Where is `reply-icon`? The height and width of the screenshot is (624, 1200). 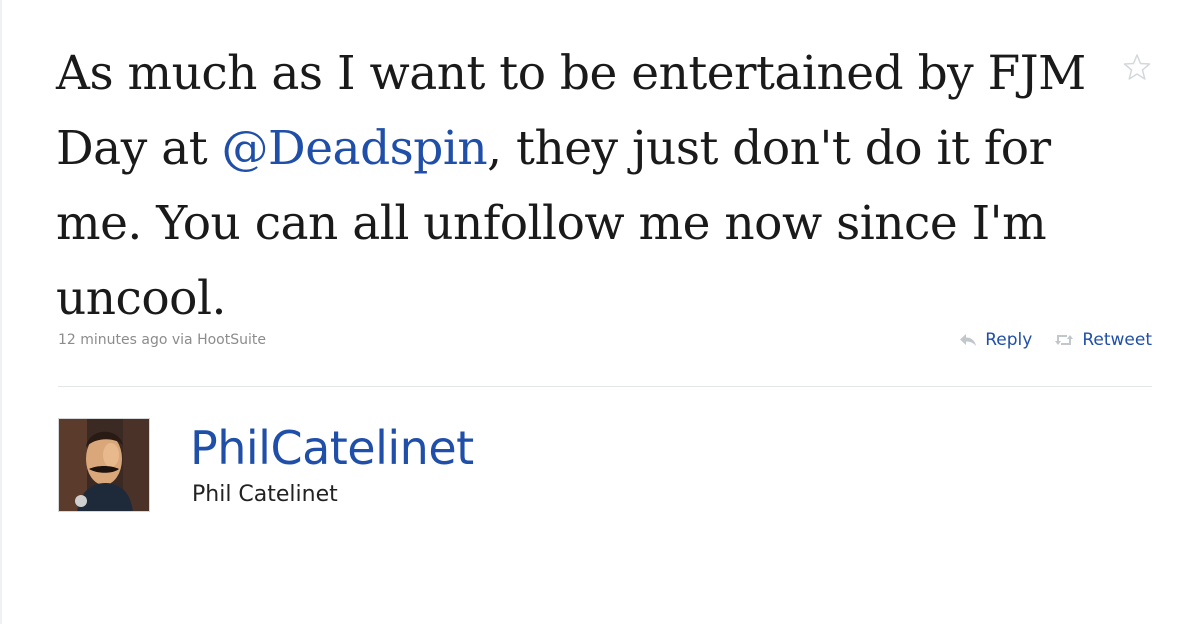
reply-icon is located at coordinates (968, 340).